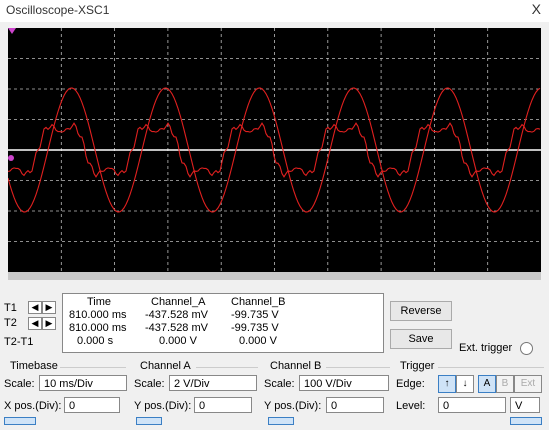 The height and width of the screenshot is (430, 549). I want to click on close-button: X, so click(536, 9).